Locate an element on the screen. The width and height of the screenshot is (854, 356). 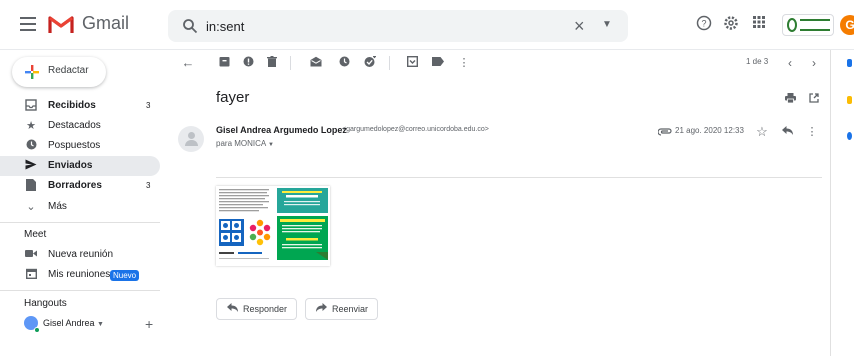
avatar-body-shape is located at coordinates (191, 143).